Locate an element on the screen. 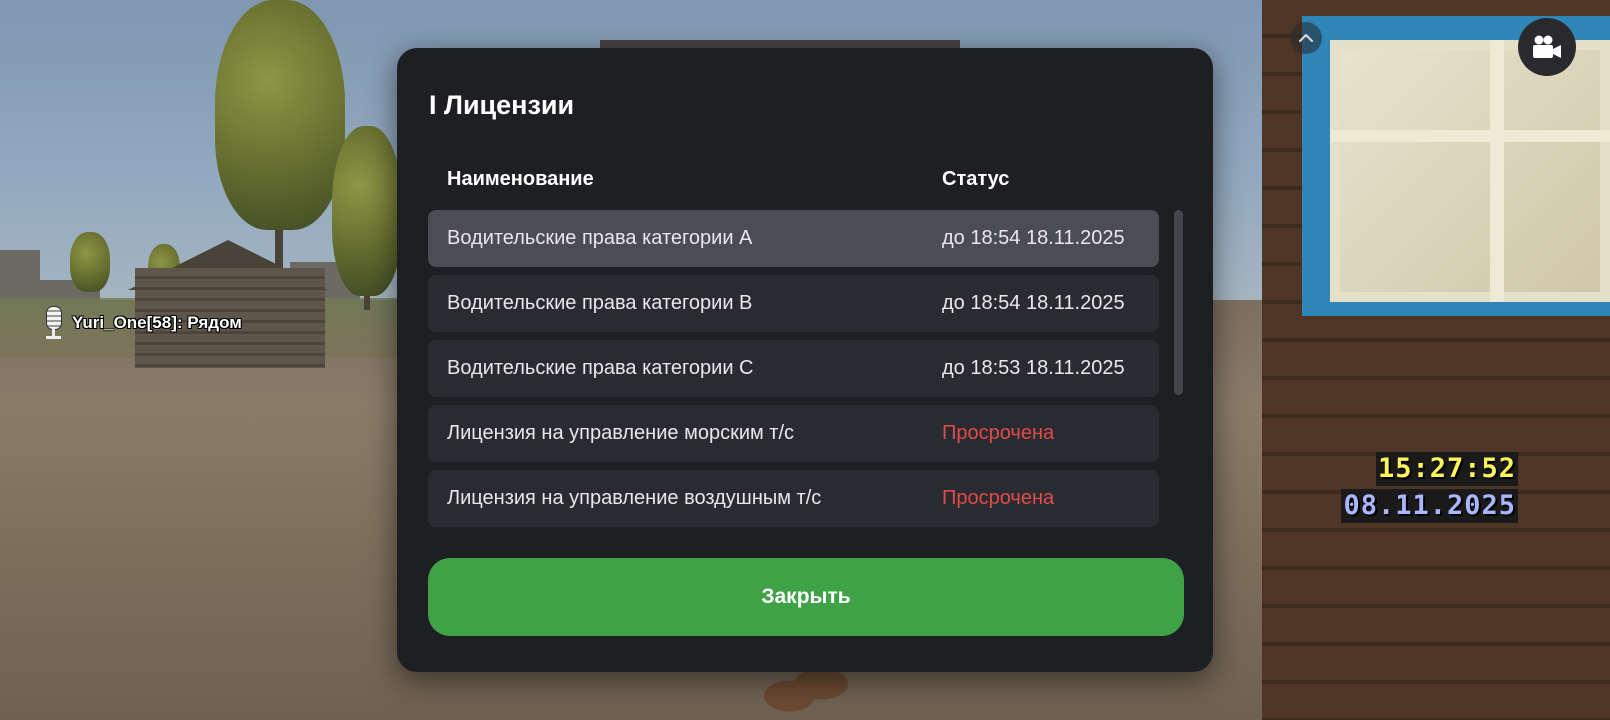  voice-chat-indicator: Yuri_One[58]: Рядом is located at coordinates (142, 323).